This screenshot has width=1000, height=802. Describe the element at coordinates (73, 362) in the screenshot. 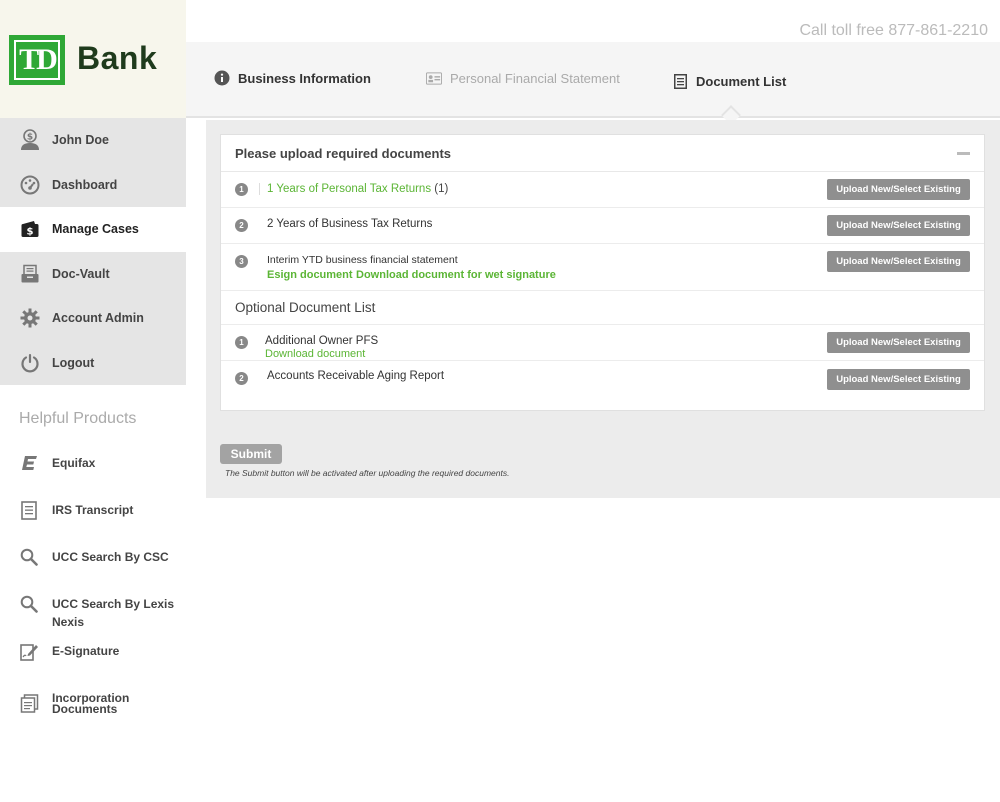

I see `sidebar-item-label: Logout` at that location.